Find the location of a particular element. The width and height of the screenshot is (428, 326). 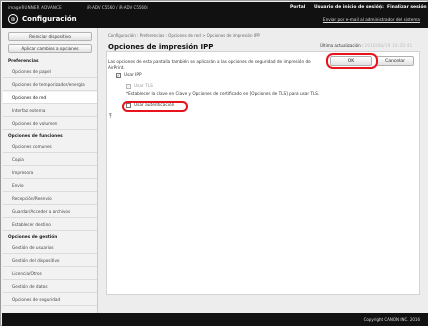

portal-link: Portal is located at coordinates (297, 7).